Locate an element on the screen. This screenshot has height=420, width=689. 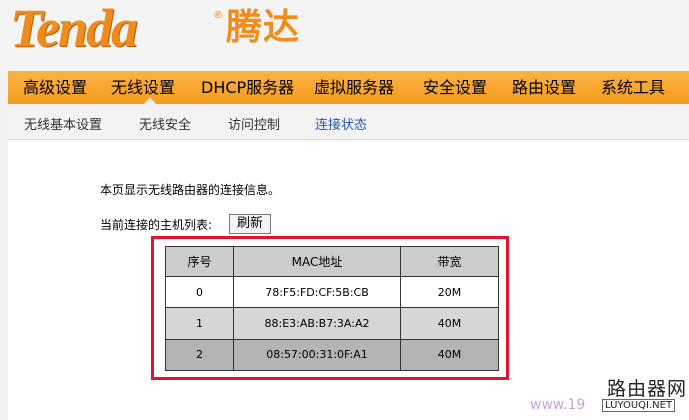
nav-wireless-settings: 无线设置 is located at coordinates (143, 88).